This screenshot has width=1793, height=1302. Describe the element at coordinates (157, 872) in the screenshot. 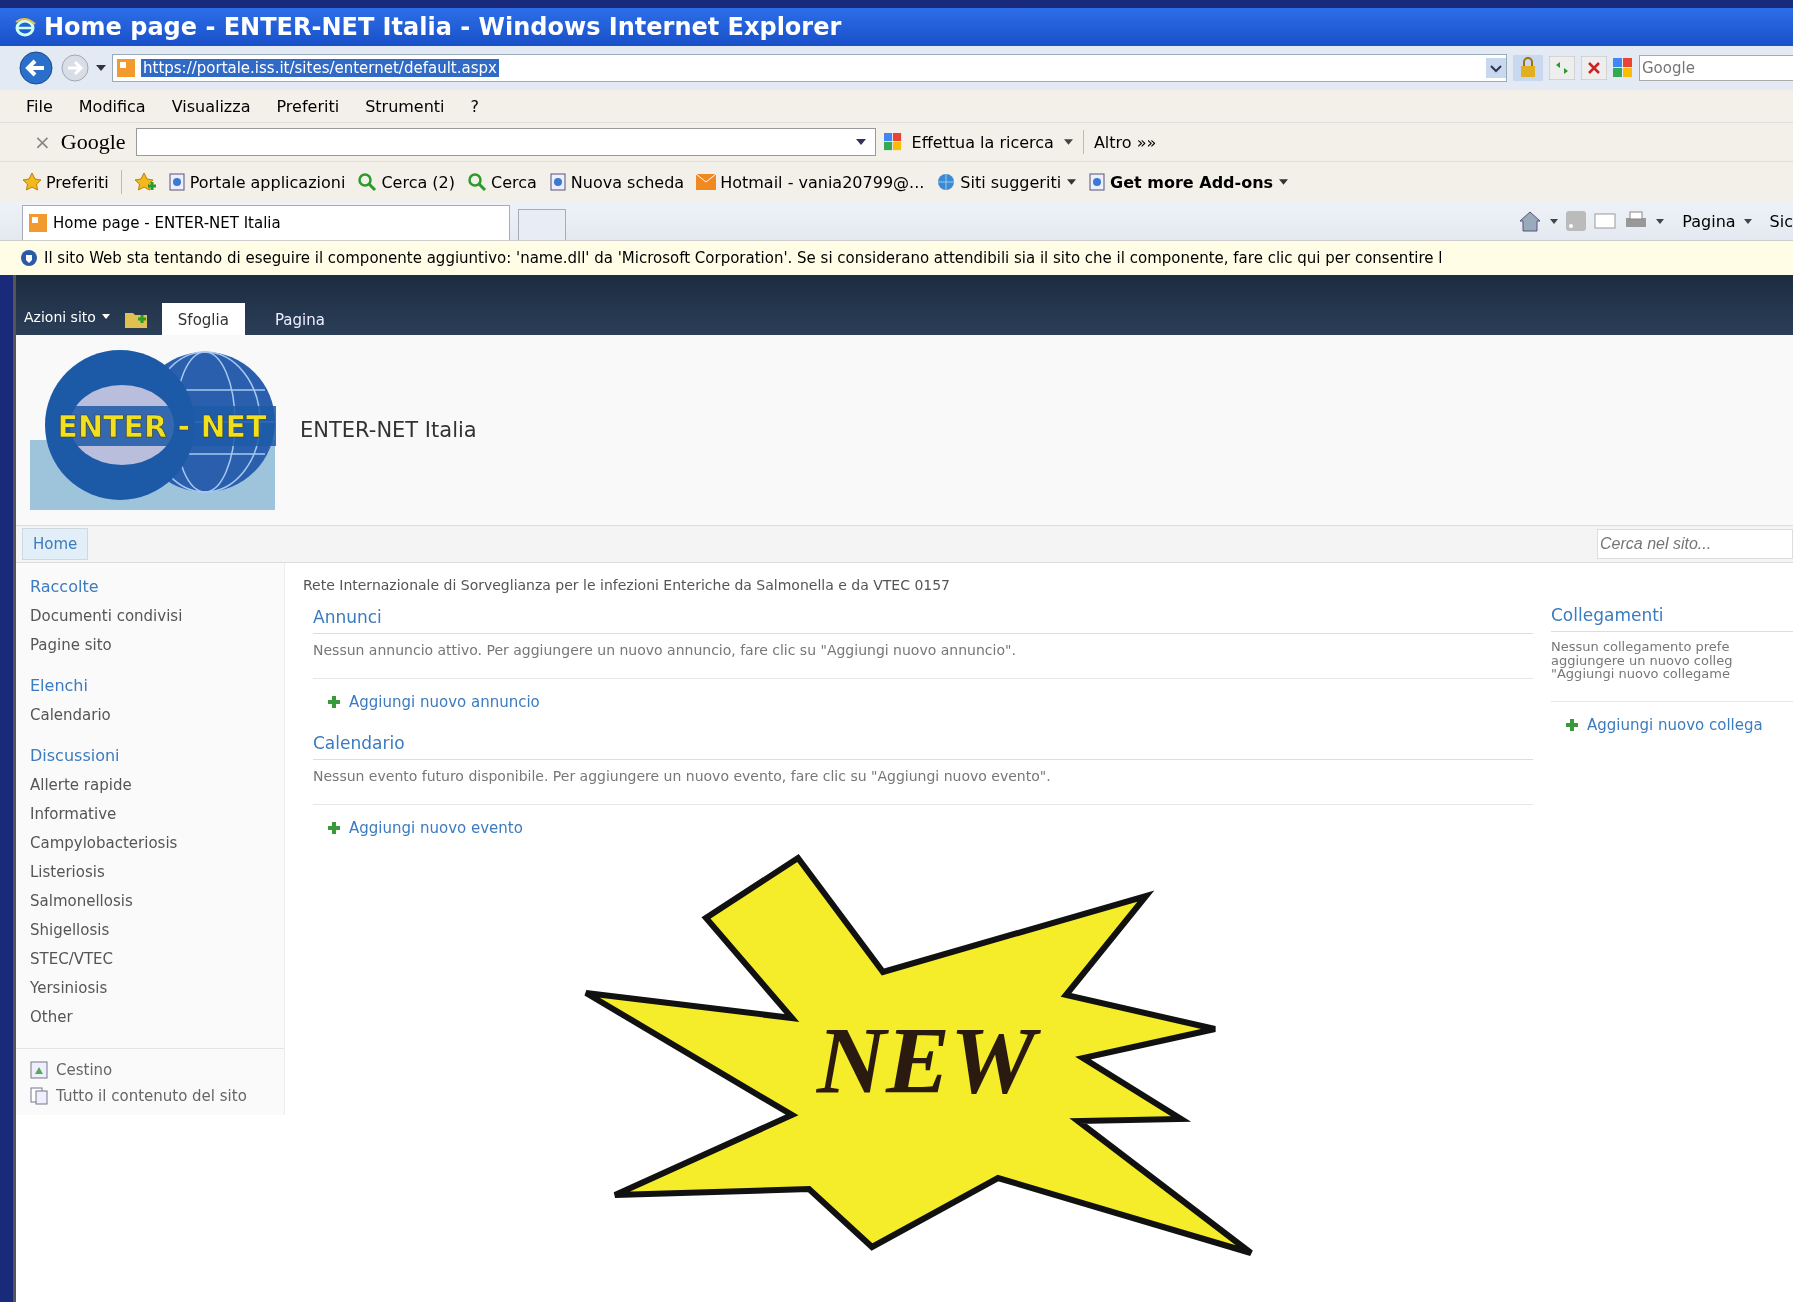

I see `nav-link: Listeriosis` at that location.